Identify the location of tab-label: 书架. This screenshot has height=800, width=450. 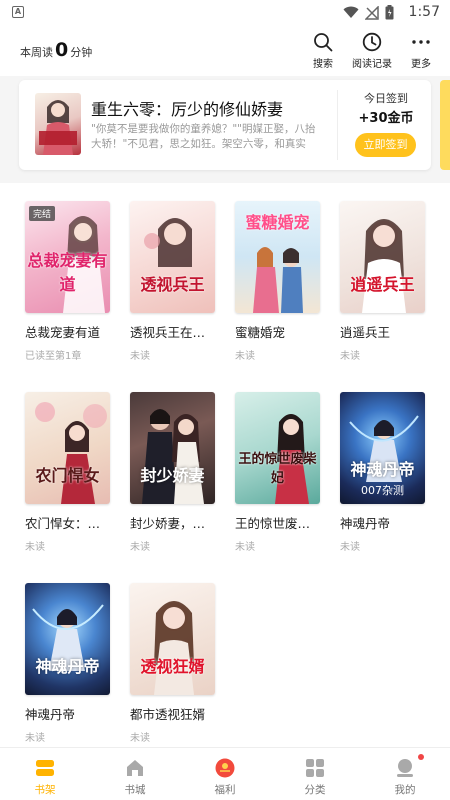
(45, 790).